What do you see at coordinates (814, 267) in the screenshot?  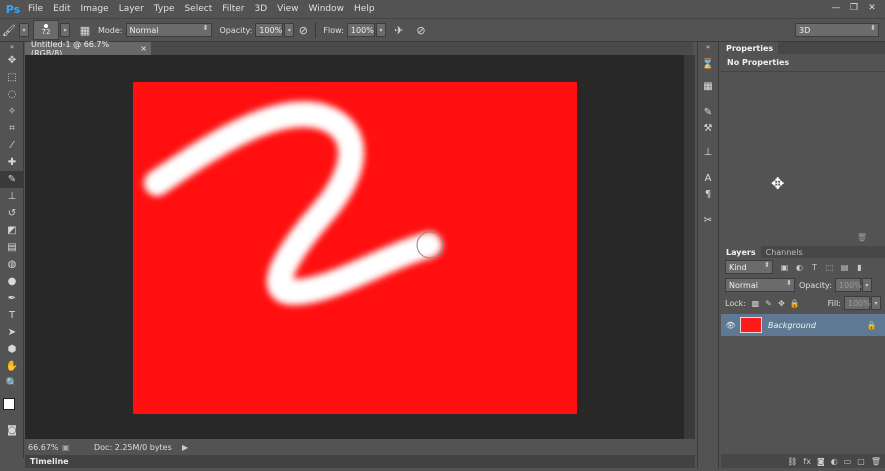 I see `filter-type-icon: T` at bounding box center [814, 267].